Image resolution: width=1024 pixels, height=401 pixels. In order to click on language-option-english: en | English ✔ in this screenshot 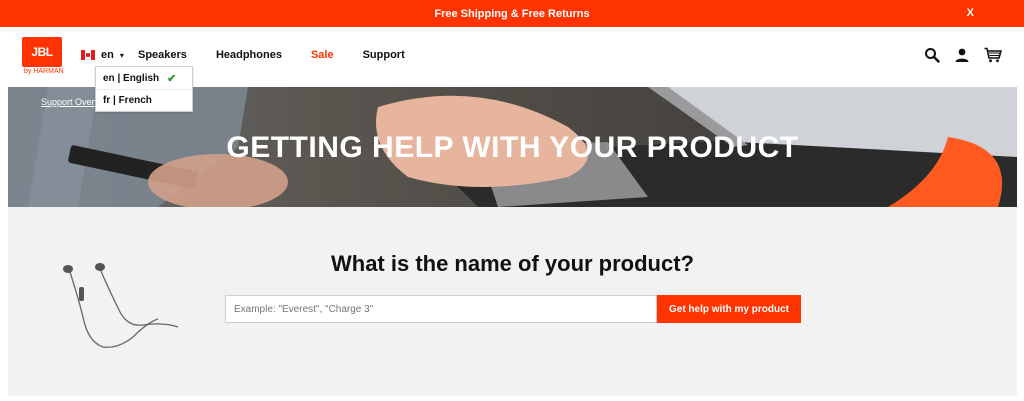, I will do `click(144, 78)`.